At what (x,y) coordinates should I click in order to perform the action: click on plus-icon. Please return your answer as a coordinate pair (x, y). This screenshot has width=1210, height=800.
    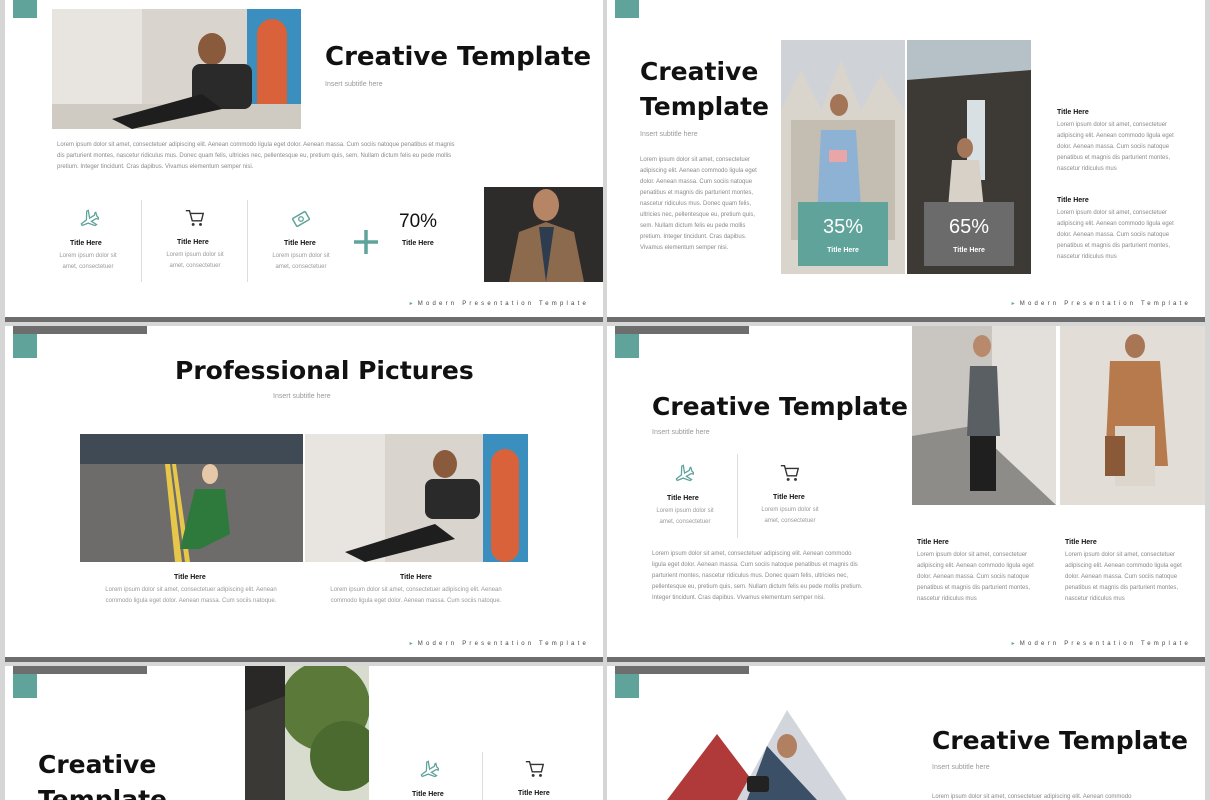
    Looking at the image, I should click on (366, 242).